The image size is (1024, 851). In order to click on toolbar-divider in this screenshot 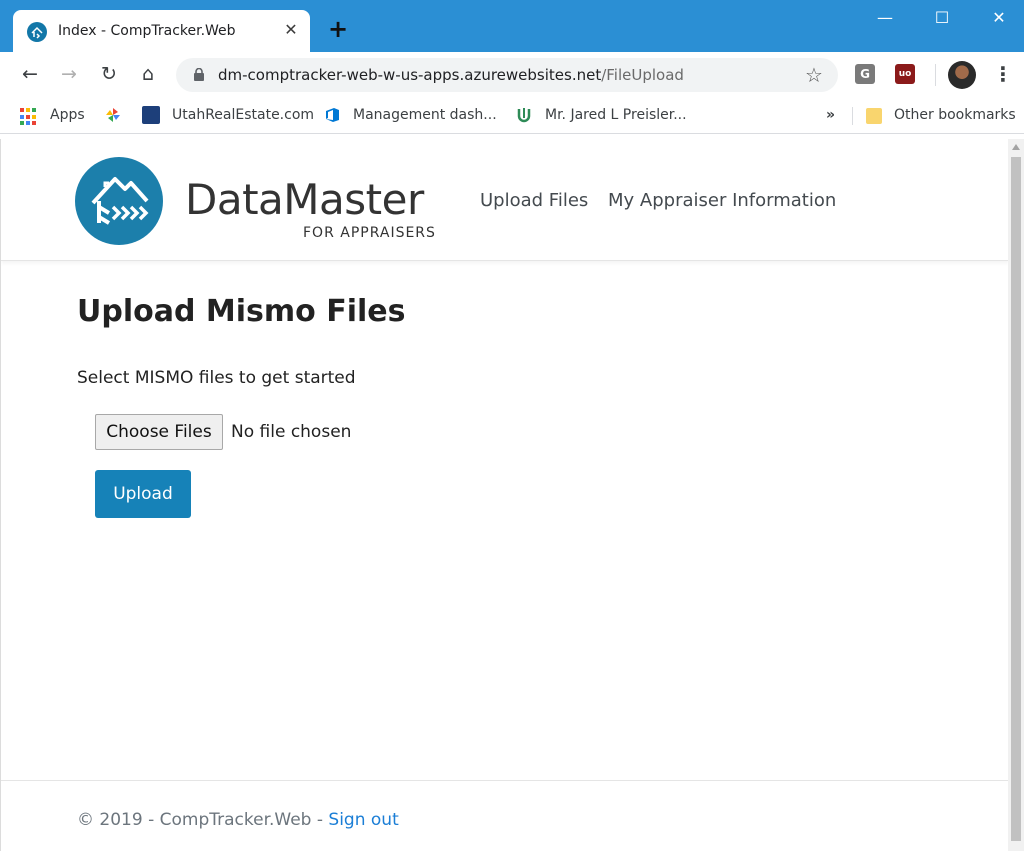, I will do `click(935, 75)`.